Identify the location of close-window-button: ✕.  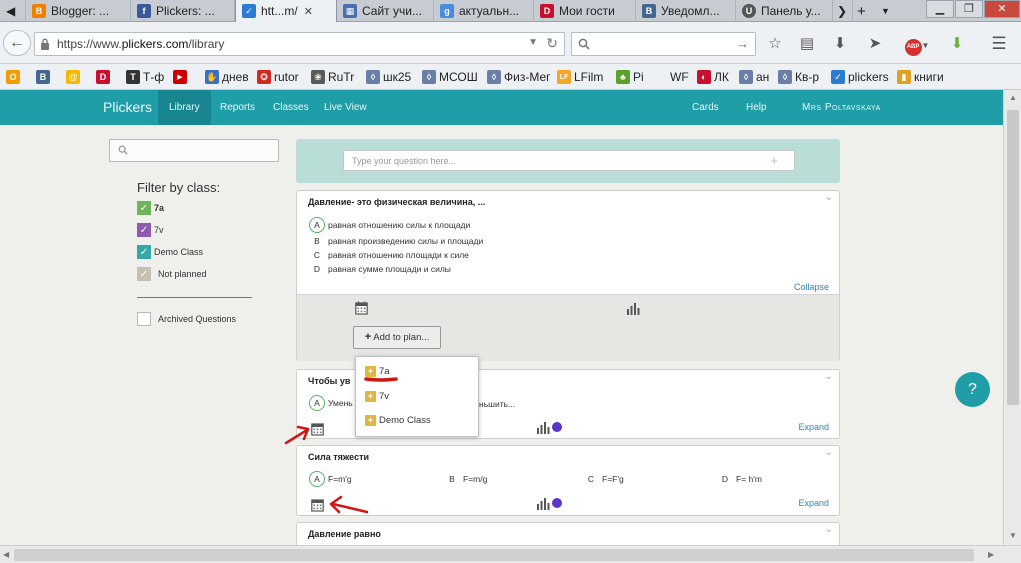
(1002, 9).